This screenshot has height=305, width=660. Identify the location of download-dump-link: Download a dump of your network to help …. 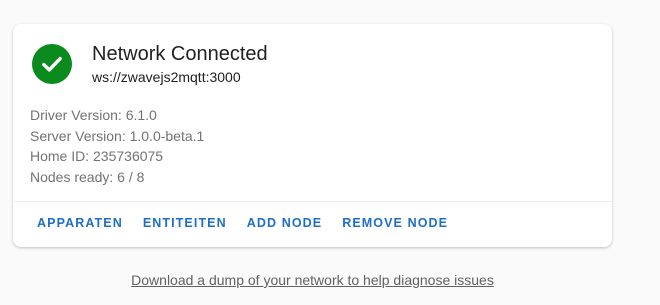
(312, 280).